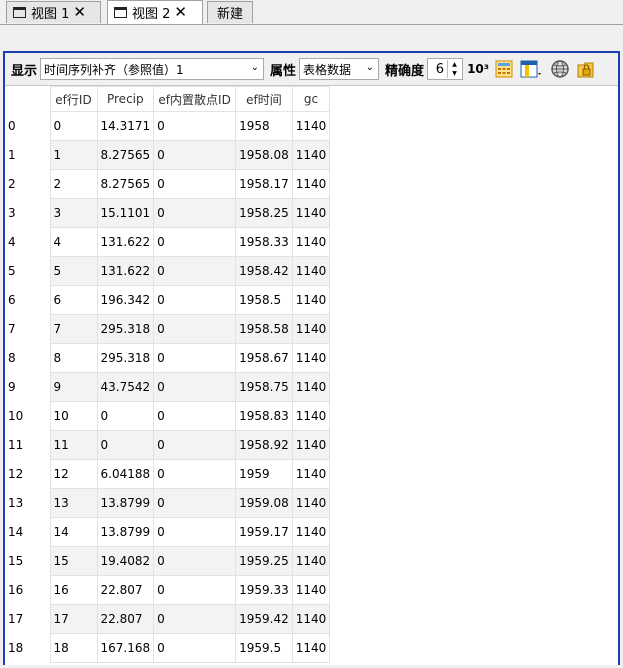  I want to click on table-row: 13 13 13.8799 0 1959.08 1140, so click(168, 503).